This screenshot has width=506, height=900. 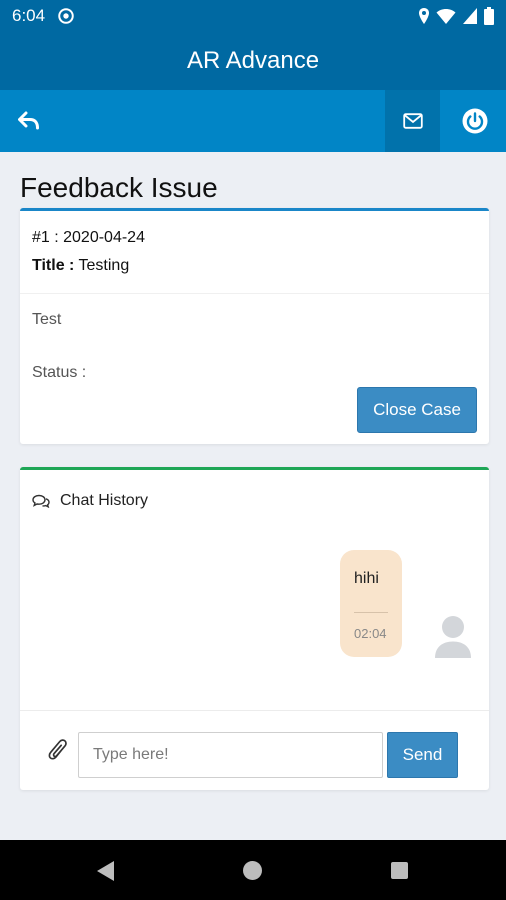 I want to click on chat-header: Chat History, so click(x=90, y=501).